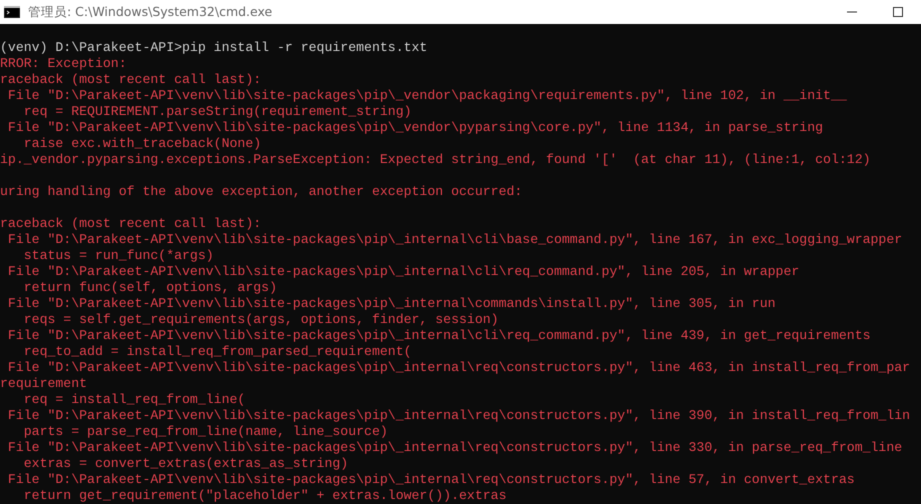  I want to click on maximize-icon, so click(898, 12).